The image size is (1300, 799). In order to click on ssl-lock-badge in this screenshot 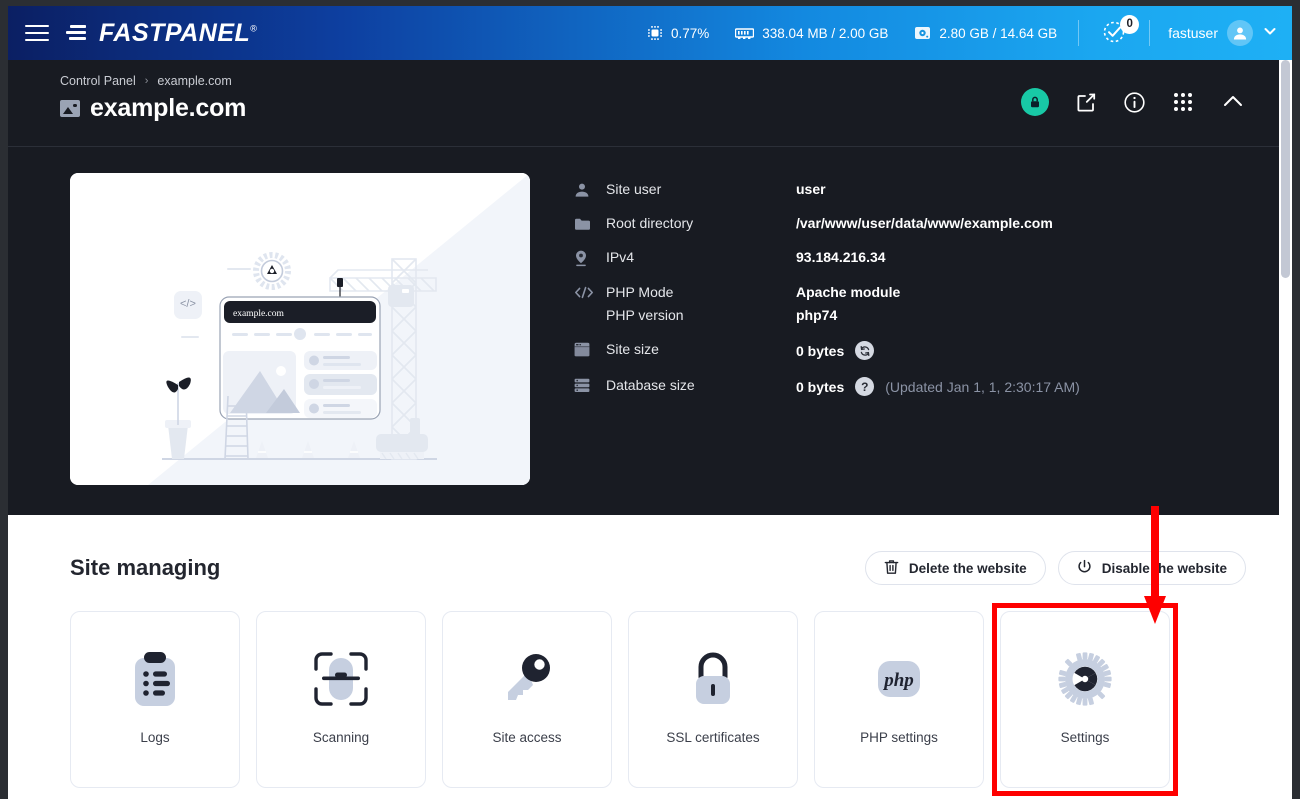, I will do `click(1035, 102)`.